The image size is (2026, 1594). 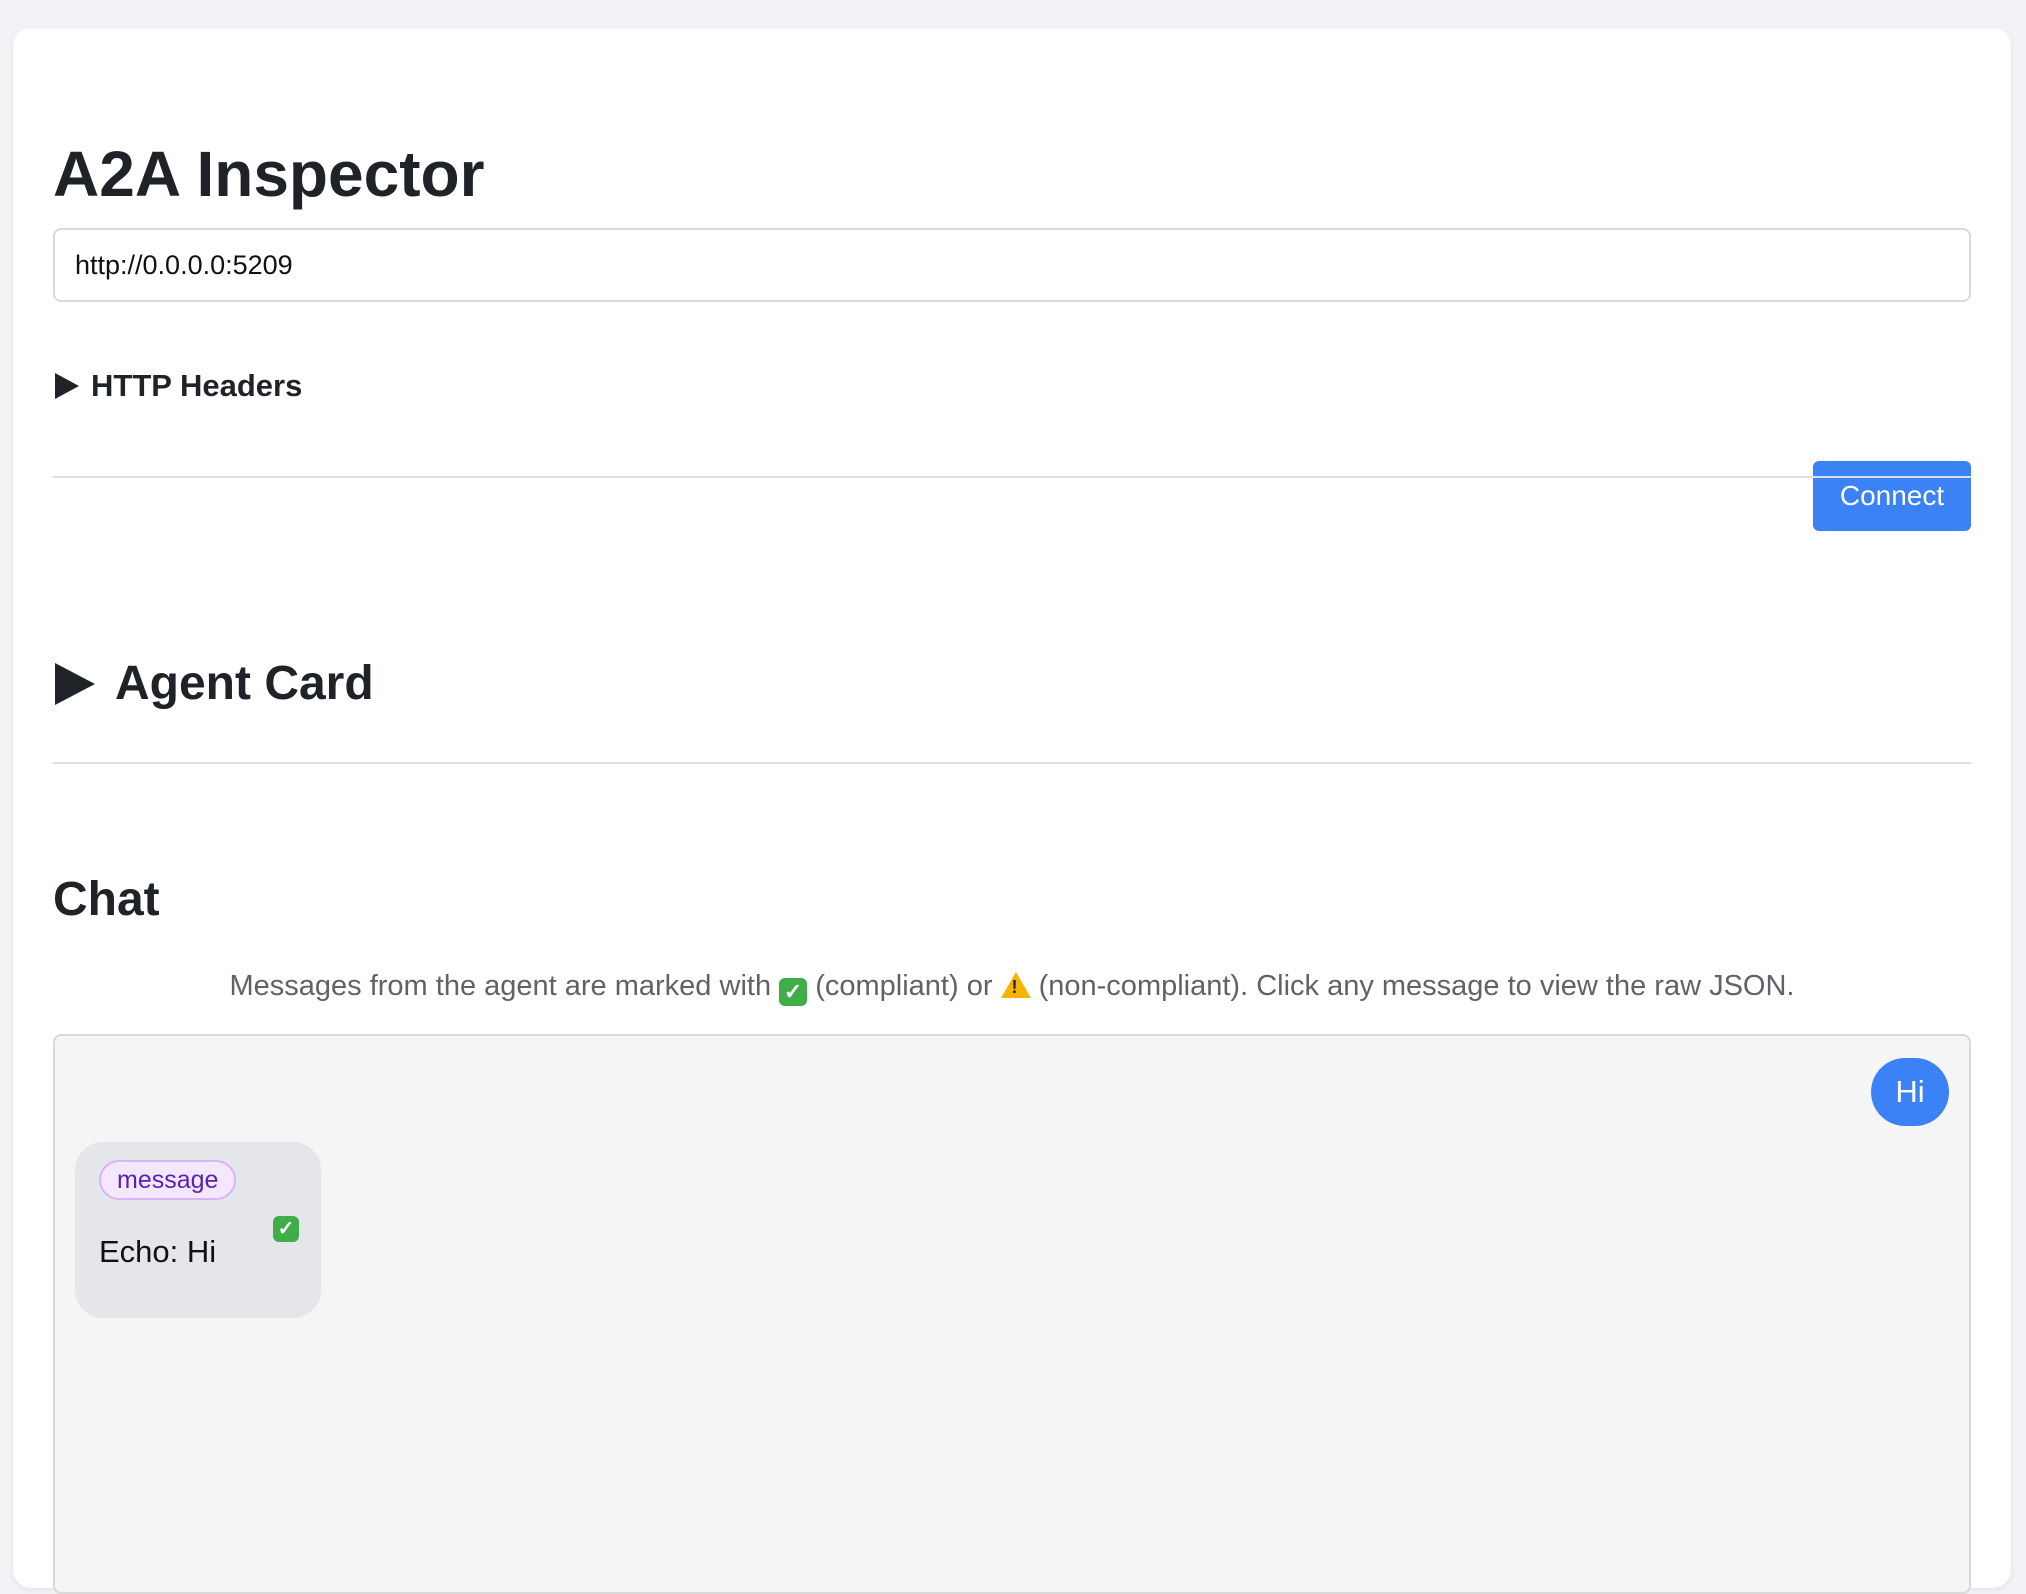 I want to click on connect-button: Connect, so click(x=1892, y=496).